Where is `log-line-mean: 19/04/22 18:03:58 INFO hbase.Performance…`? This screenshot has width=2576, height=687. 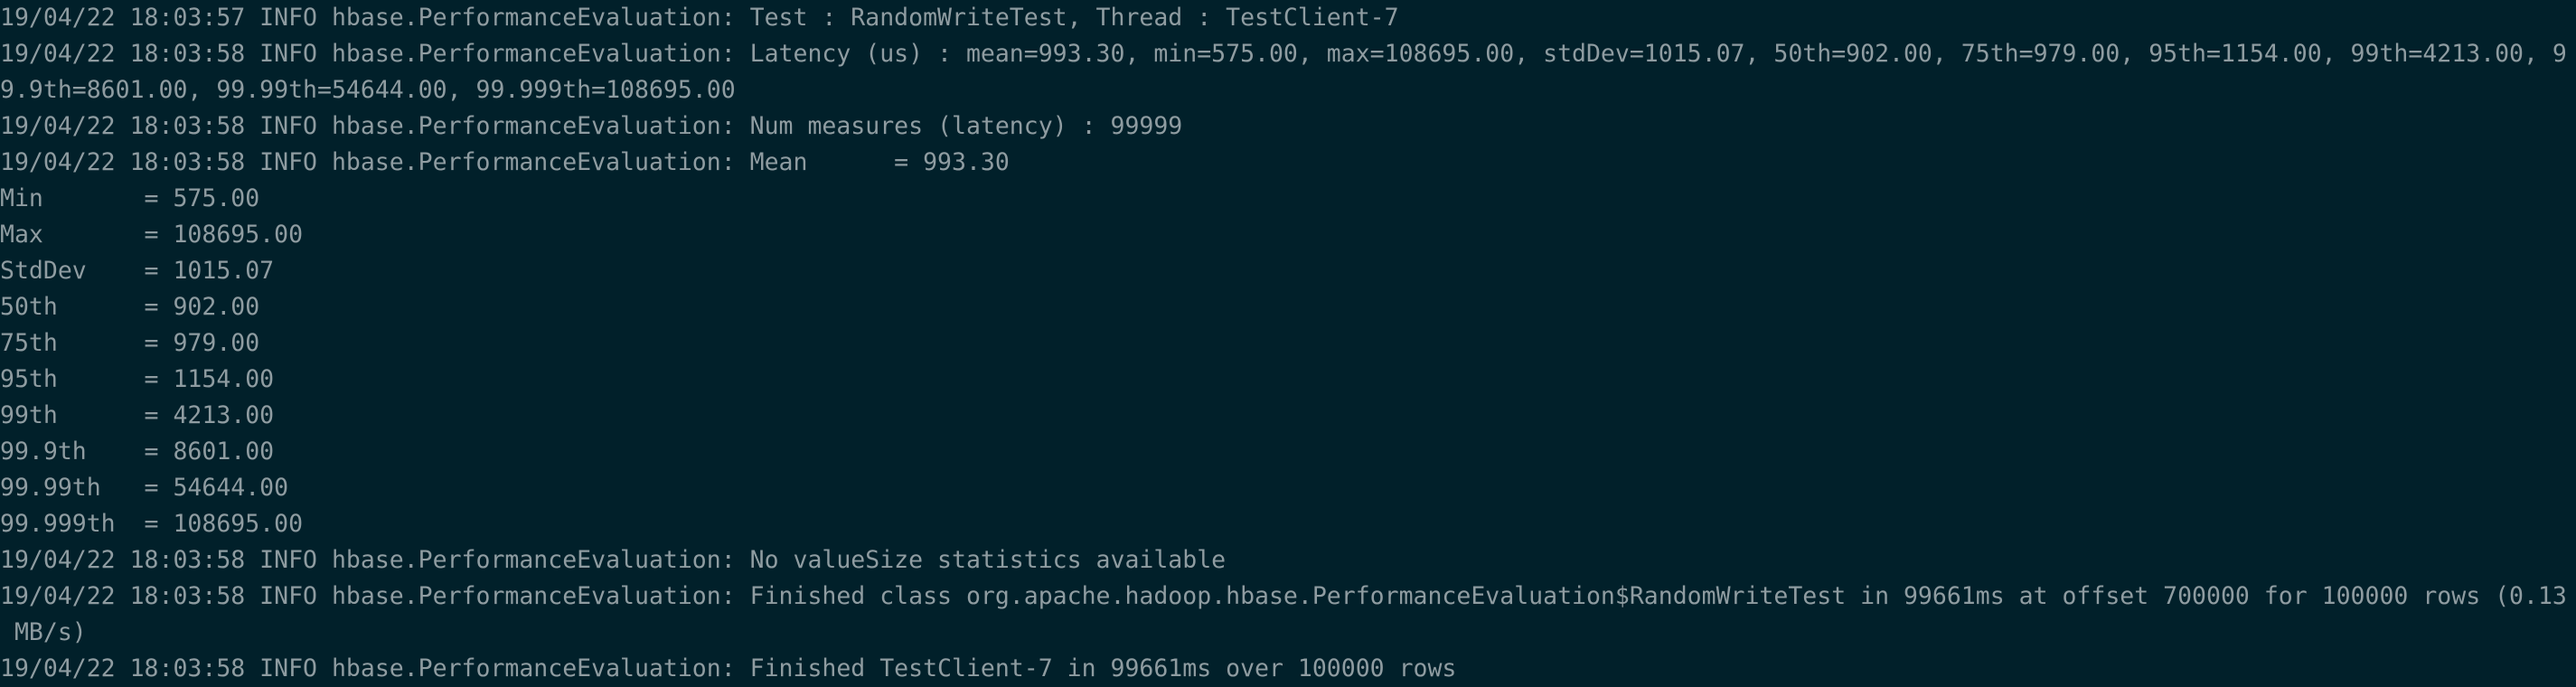
log-line-mean: 19/04/22 18:03:58 INFO hbase.Performance… is located at coordinates (505, 162).